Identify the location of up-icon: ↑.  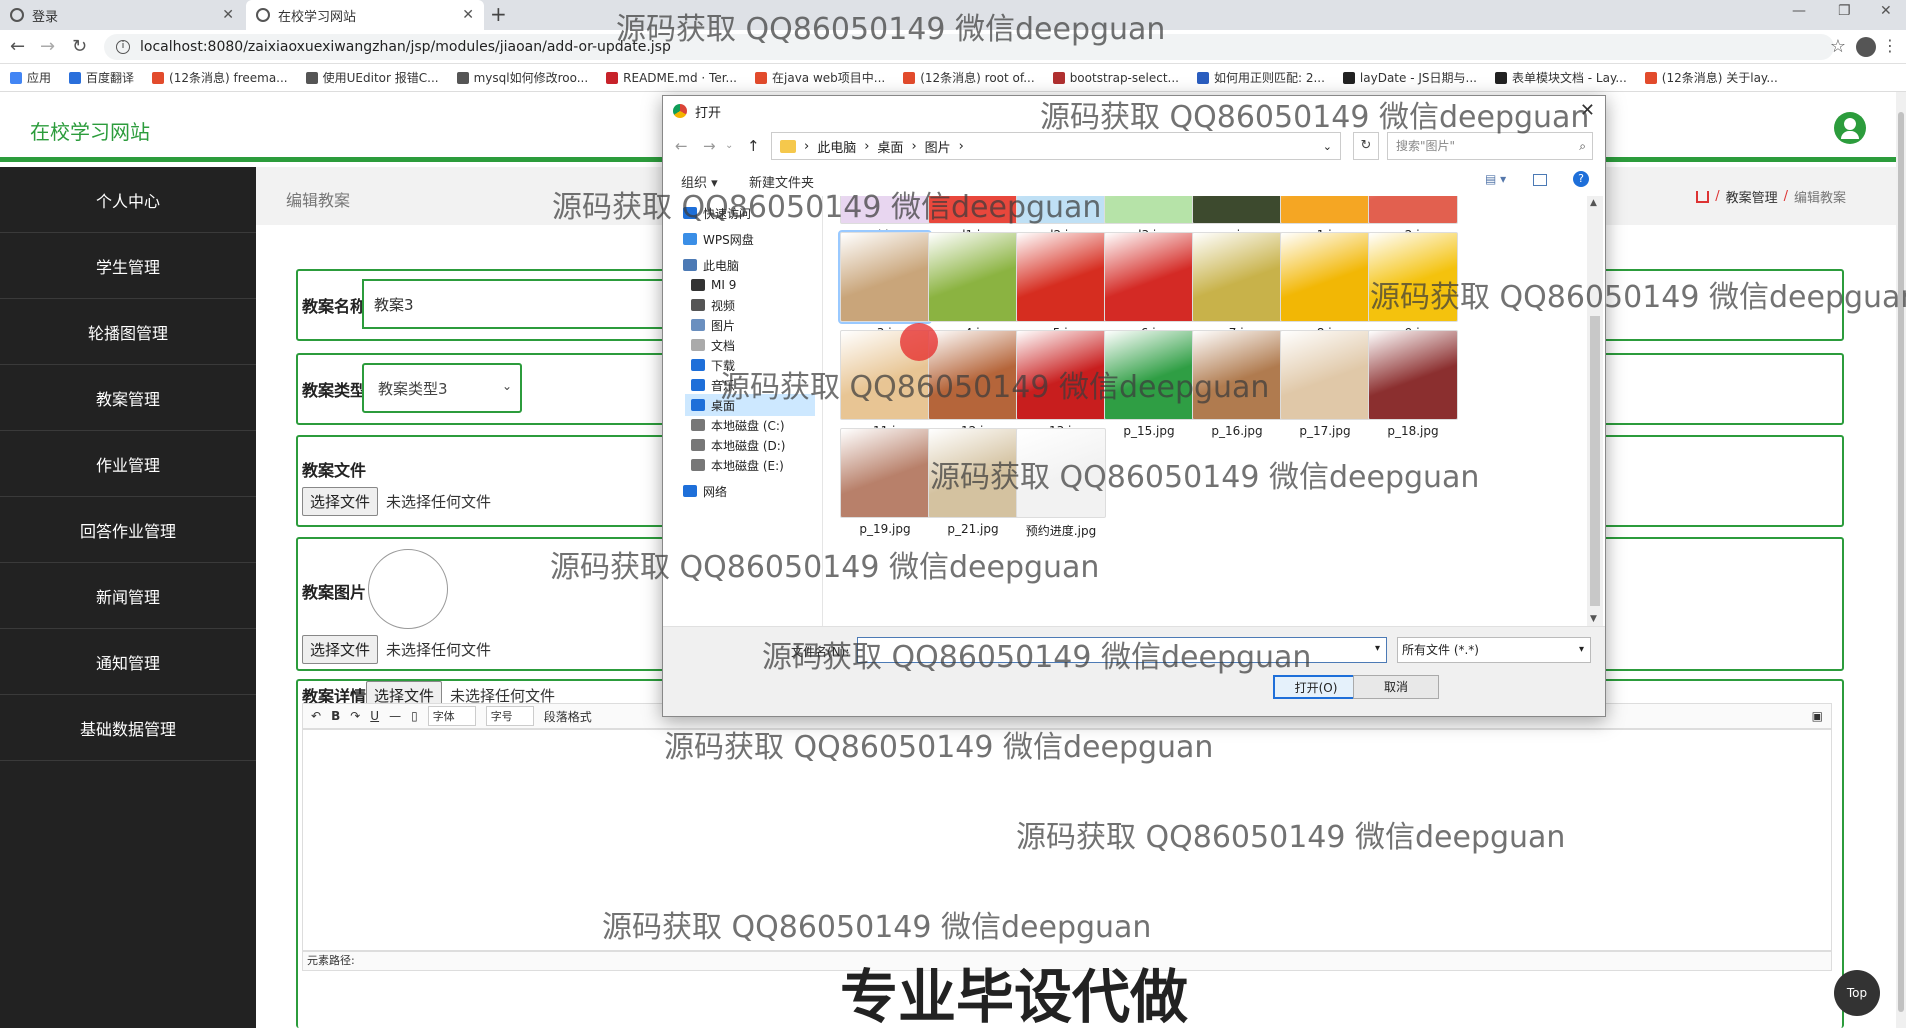
(753, 146).